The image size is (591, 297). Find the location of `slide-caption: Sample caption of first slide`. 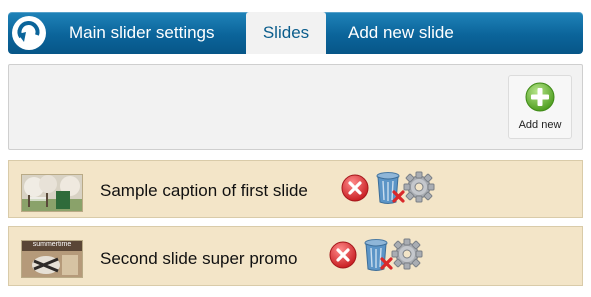

slide-caption: Sample caption of first slide is located at coordinates (204, 190).